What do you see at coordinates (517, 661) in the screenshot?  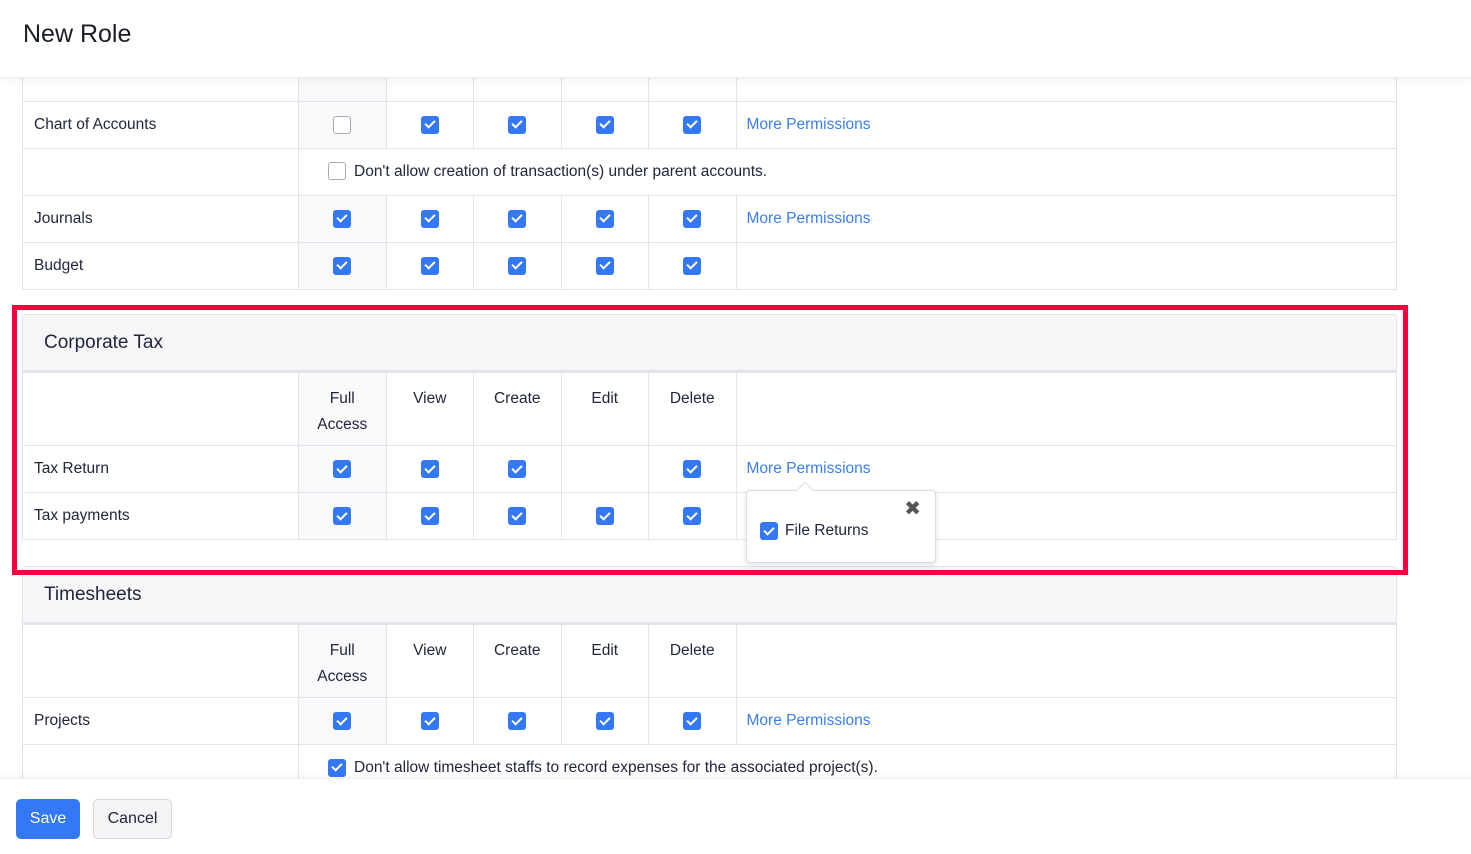 I see `column-header-create: Create` at bounding box center [517, 661].